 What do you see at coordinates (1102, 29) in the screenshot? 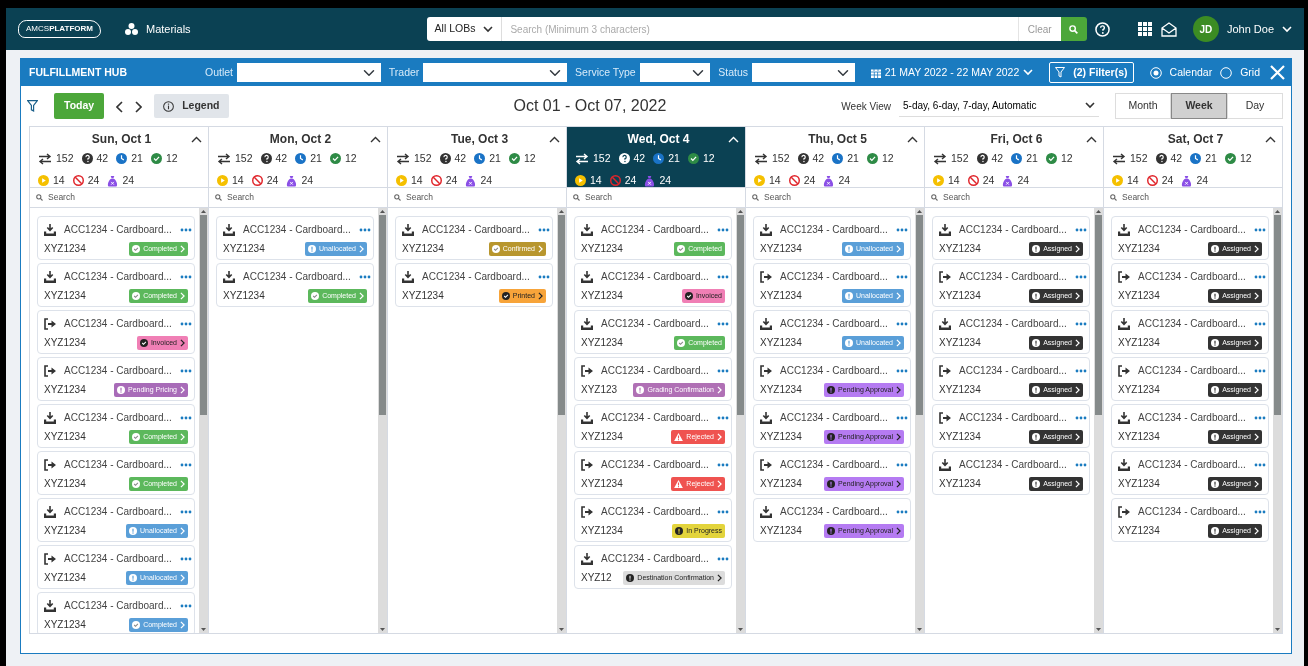
I see `help-icon` at bounding box center [1102, 29].